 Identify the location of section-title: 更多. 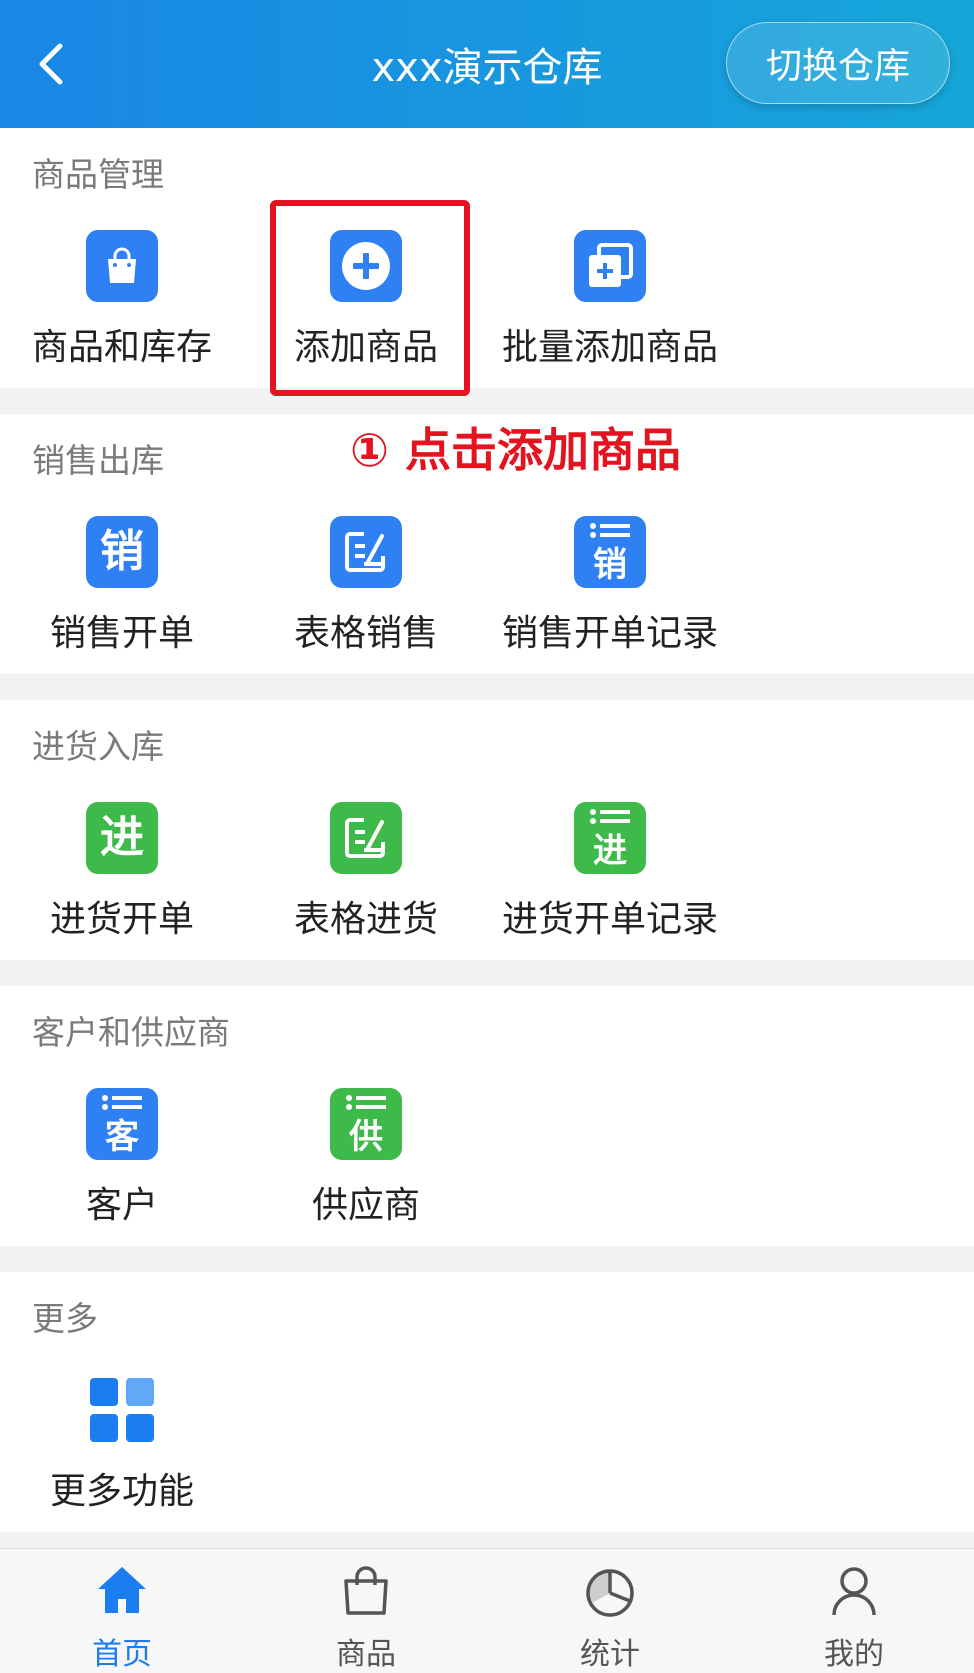
(65, 1318).